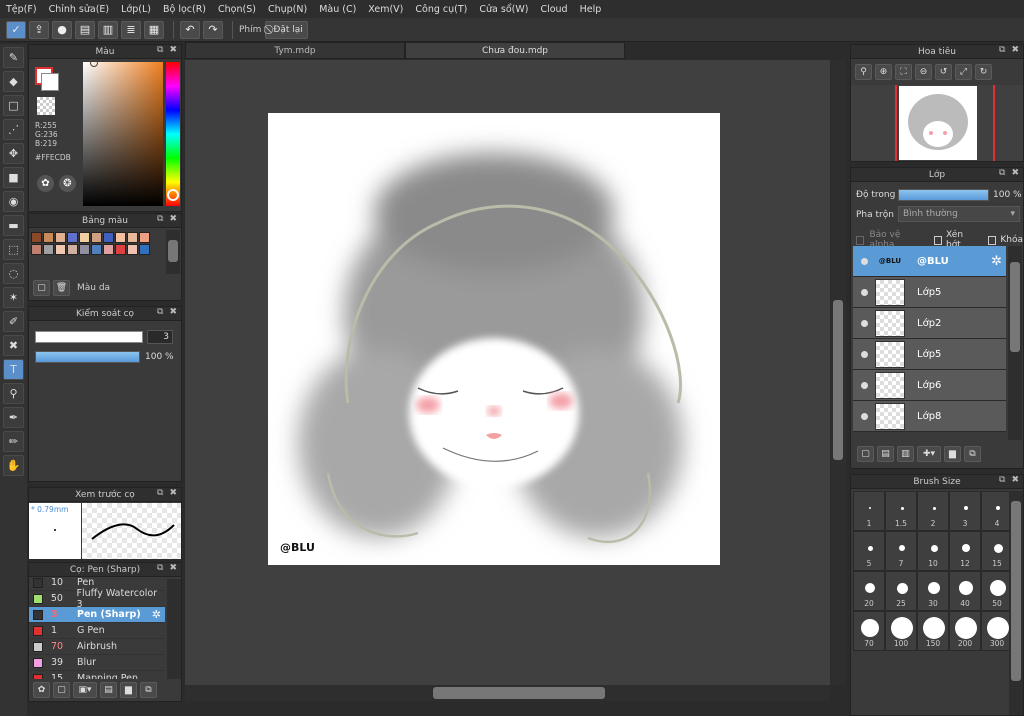 Image resolution: width=1024 pixels, height=716 pixels. I want to click on select-eraser-tool-icon: ✖, so click(13, 345).